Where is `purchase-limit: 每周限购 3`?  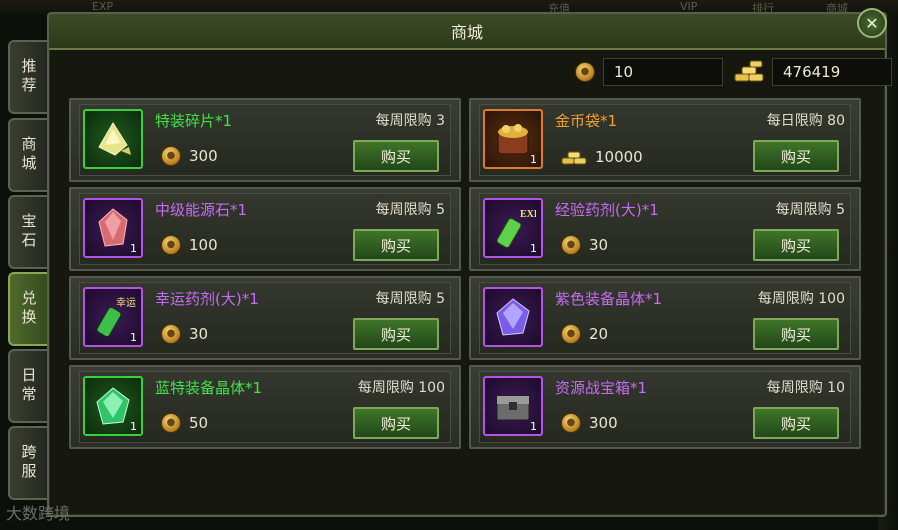 purchase-limit: 每周限购 3 is located at coordinates (410, 121).